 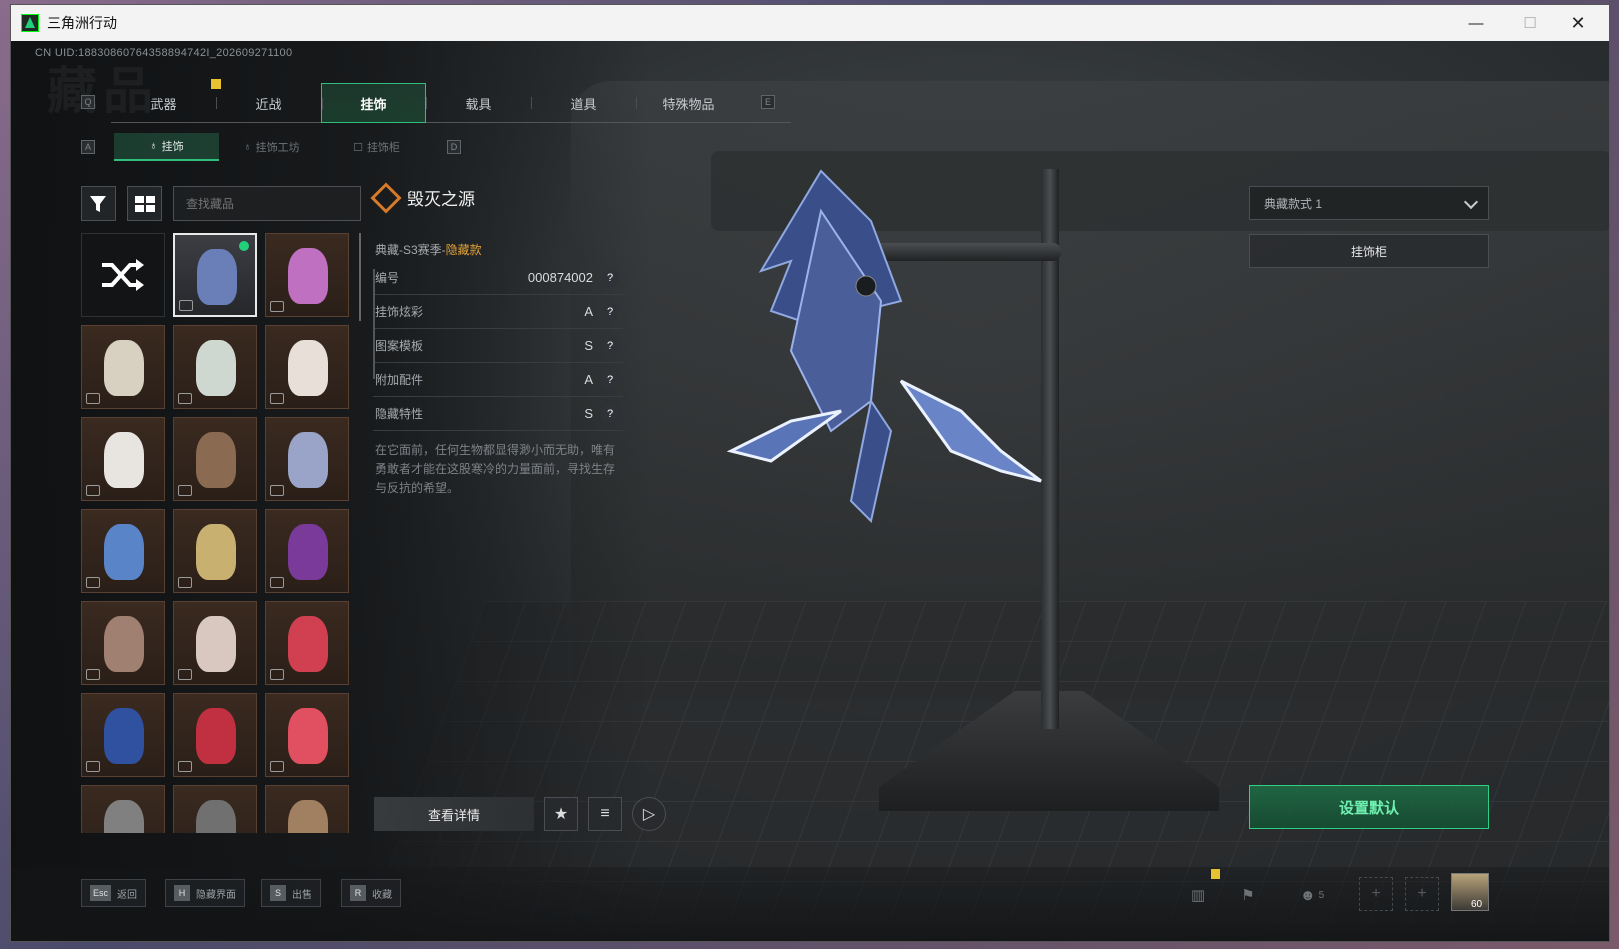 I want to click on workshop-icon: ♁, so click(x=247, y=147).